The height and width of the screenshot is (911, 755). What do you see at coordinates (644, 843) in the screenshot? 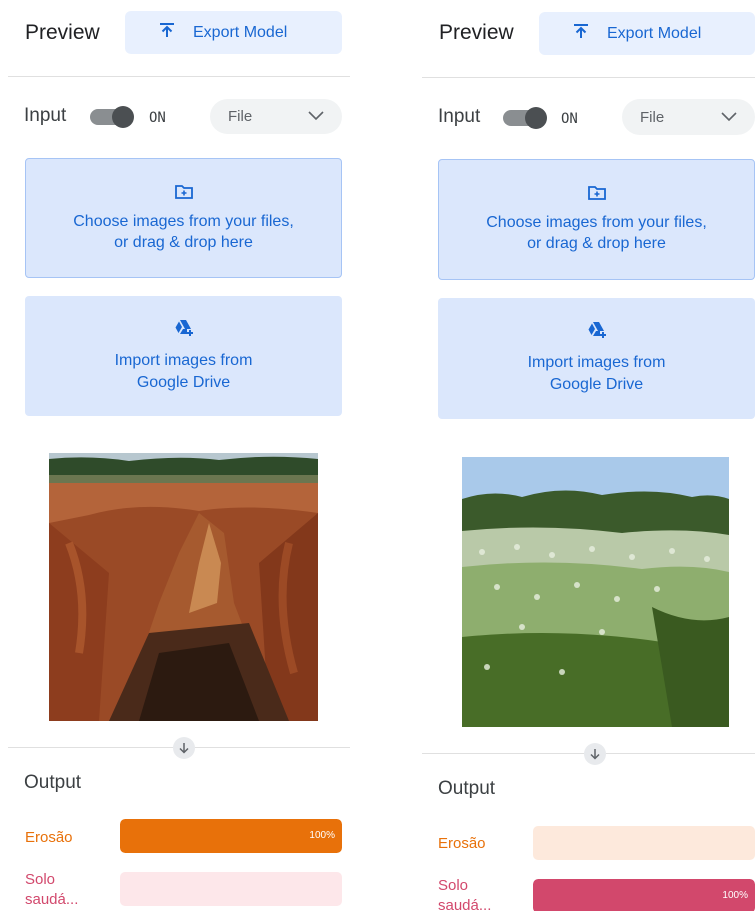
I see `confidence-bar-erosao` at bounding box center [644, 843].